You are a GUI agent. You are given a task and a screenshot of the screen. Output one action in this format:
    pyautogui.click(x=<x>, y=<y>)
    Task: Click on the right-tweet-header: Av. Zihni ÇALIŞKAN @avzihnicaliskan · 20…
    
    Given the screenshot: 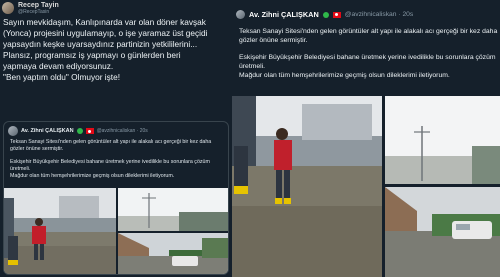 What is the action you would take?
    pyautogui.click(x=324, y=14)
    